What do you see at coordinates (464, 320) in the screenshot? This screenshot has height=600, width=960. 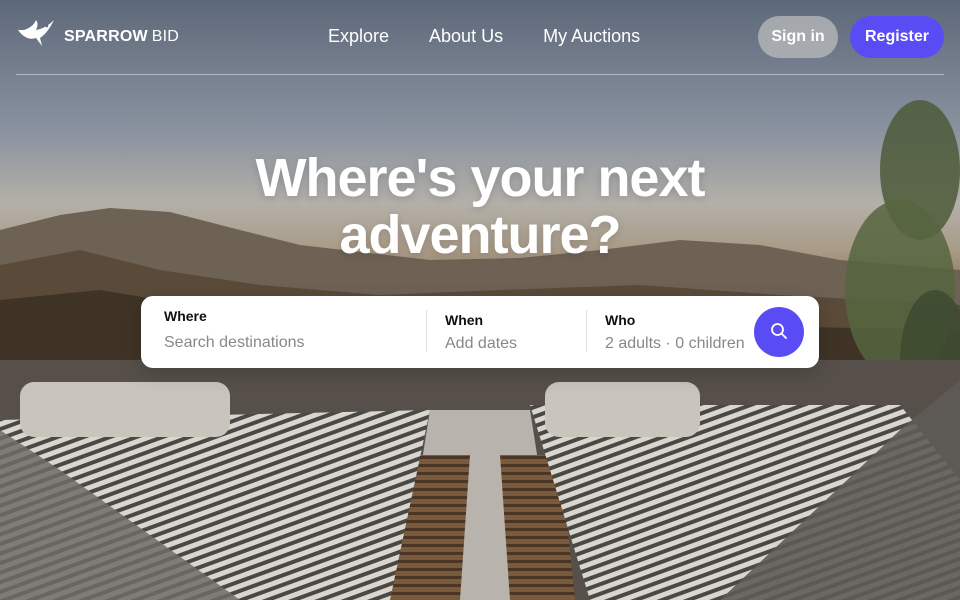 I see `when-label: When` at bounding box center [464, 320].